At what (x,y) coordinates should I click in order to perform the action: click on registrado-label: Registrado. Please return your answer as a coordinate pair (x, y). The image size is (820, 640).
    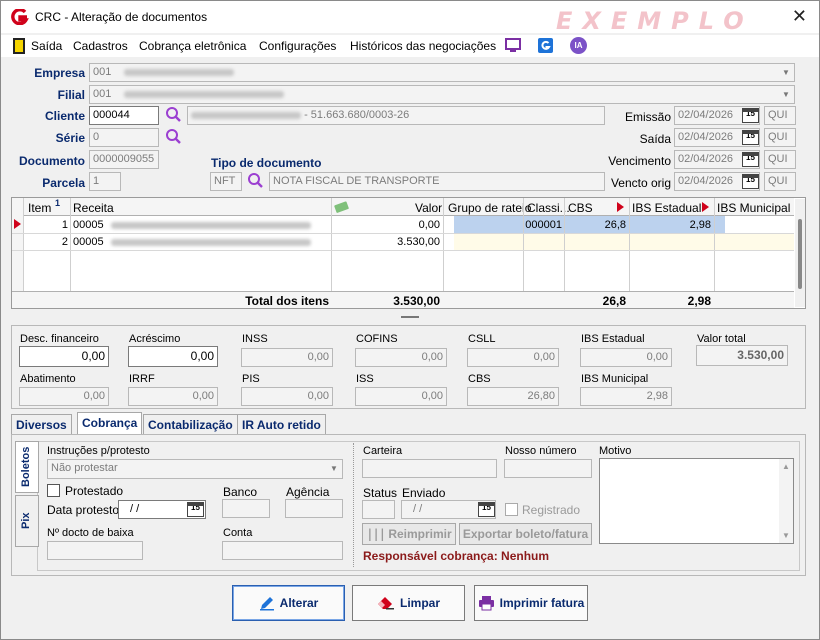
    Looking at the image, I should click on (551, 510).